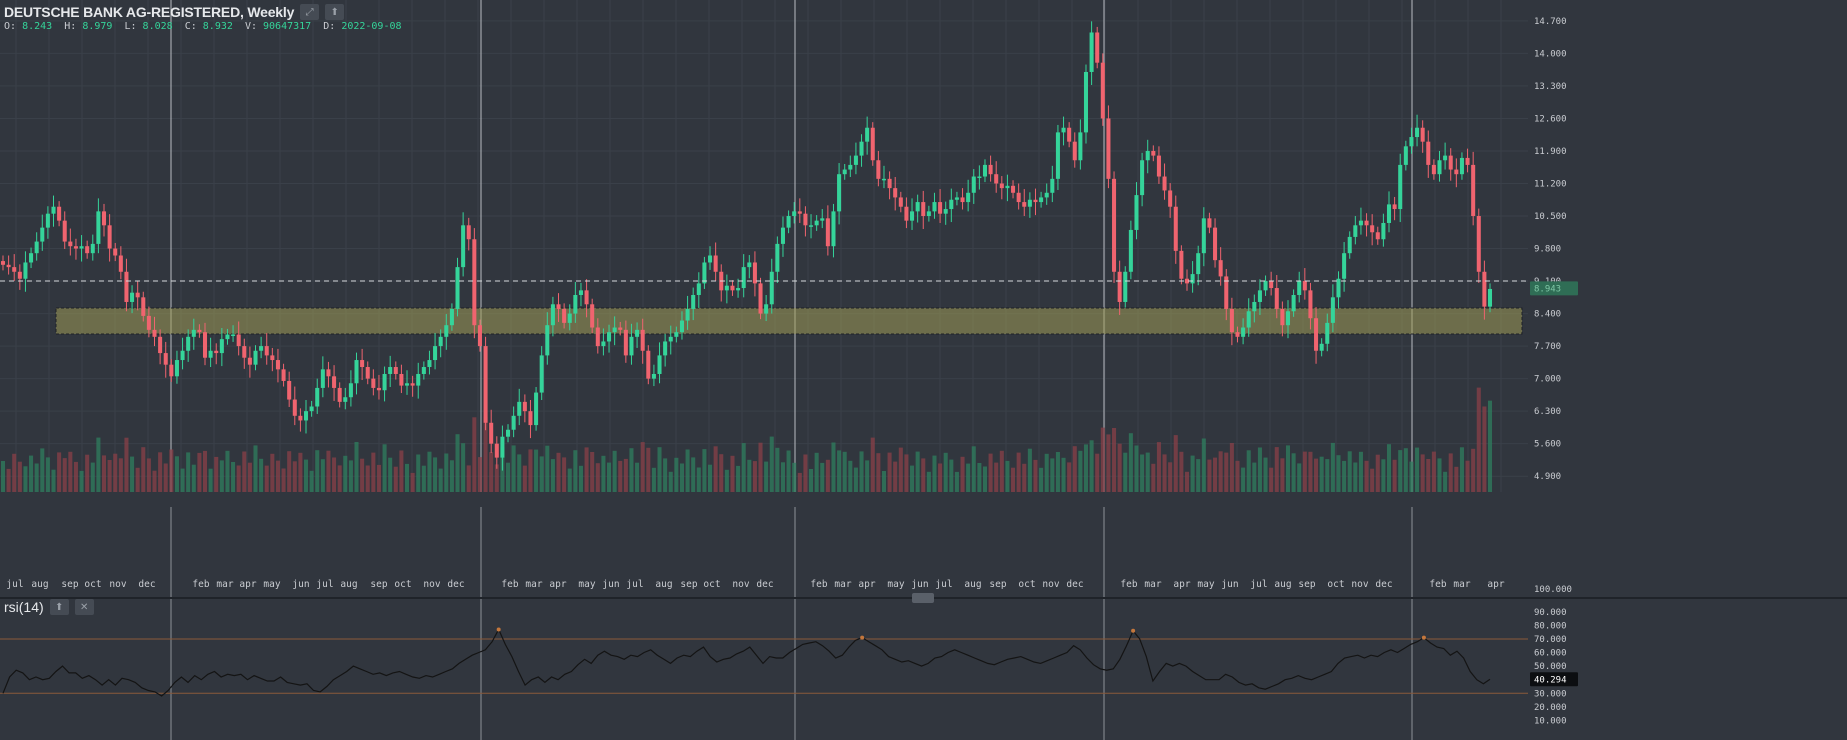  Describe the element at coordinates (371, 26) in the screenshot. I see `date-value: 2022-09-08` at that location.